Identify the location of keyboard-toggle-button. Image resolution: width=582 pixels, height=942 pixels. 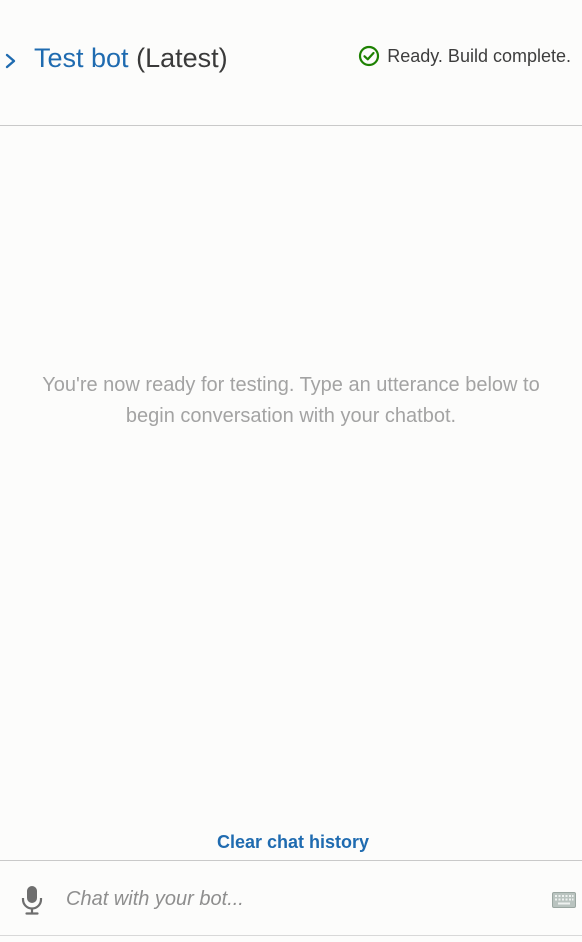
(564, 900).